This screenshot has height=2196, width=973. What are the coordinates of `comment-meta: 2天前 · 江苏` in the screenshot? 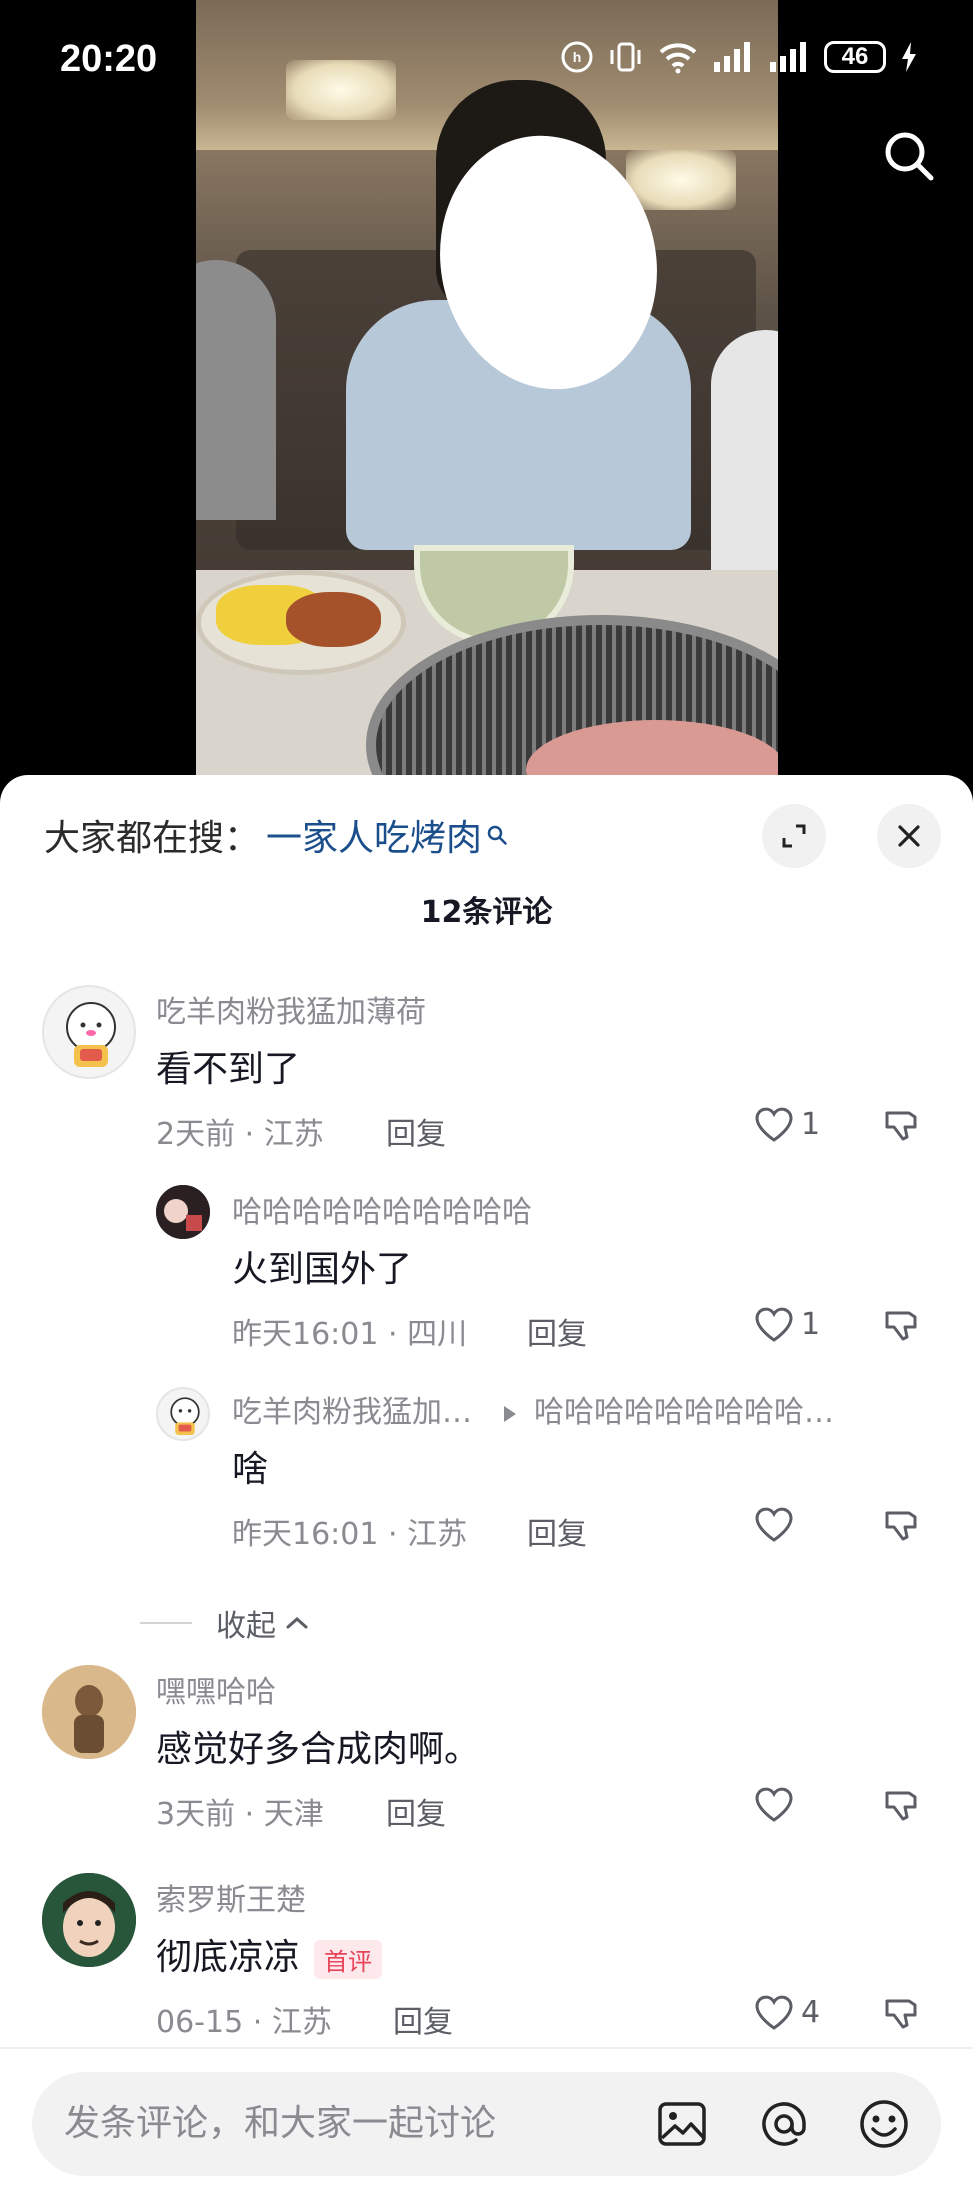 It's located at (240, 1131).